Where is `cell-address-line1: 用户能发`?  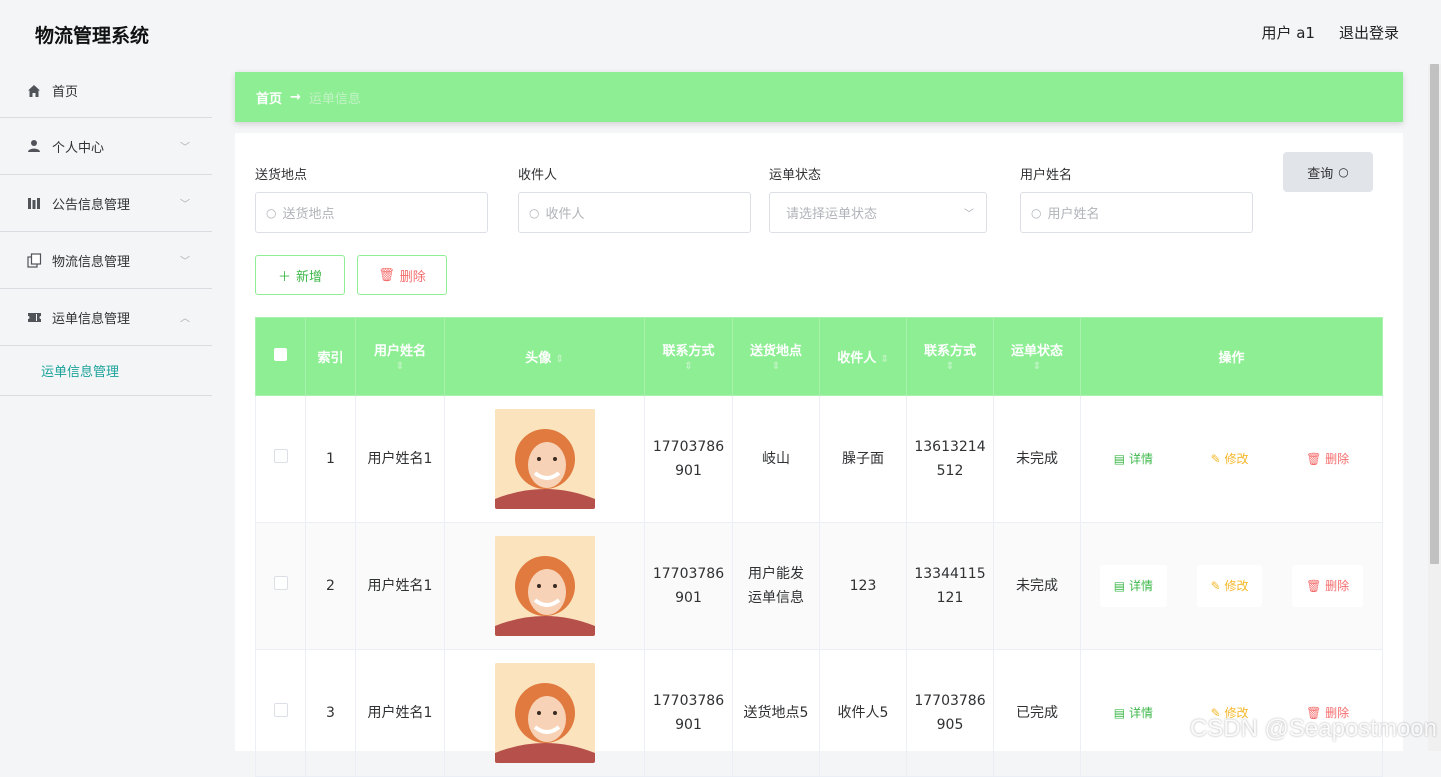
cell-address-line1: 用户能发 is located at coordinates (776, 574).